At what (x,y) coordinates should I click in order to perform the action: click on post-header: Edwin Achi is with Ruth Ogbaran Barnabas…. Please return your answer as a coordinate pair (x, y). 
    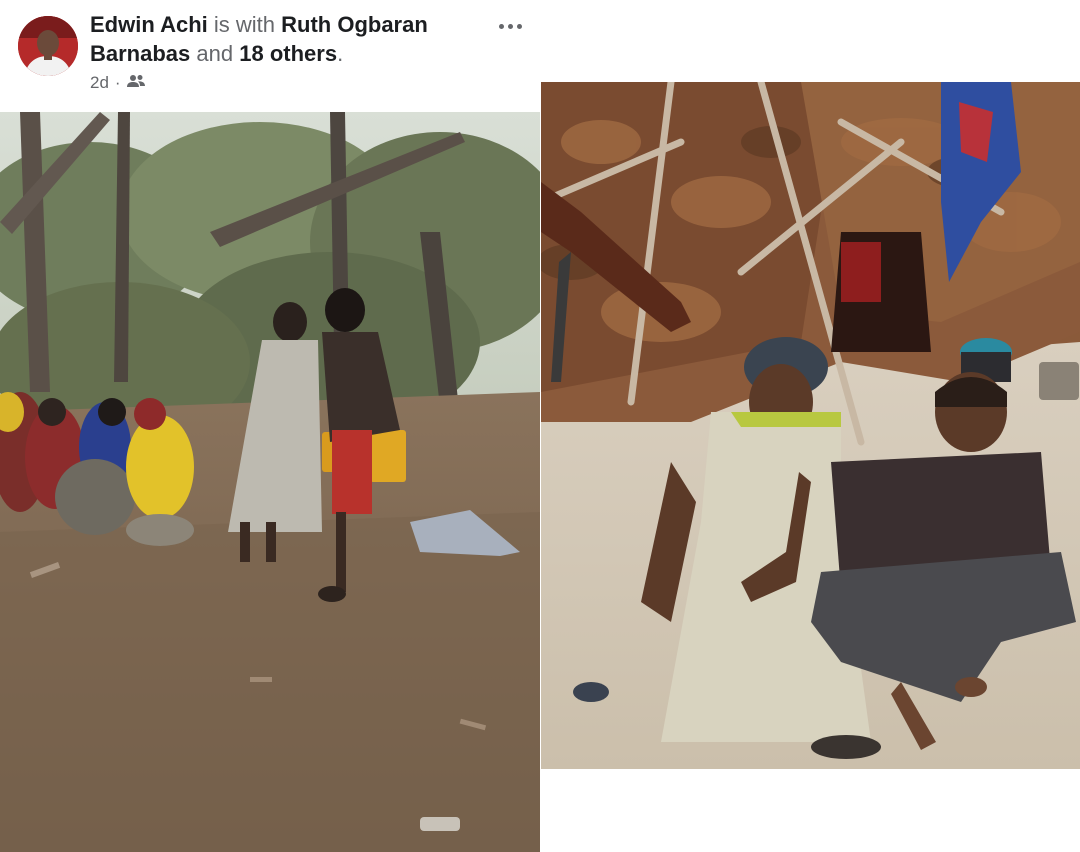
    Looking at the image, I should click on (270, 56).